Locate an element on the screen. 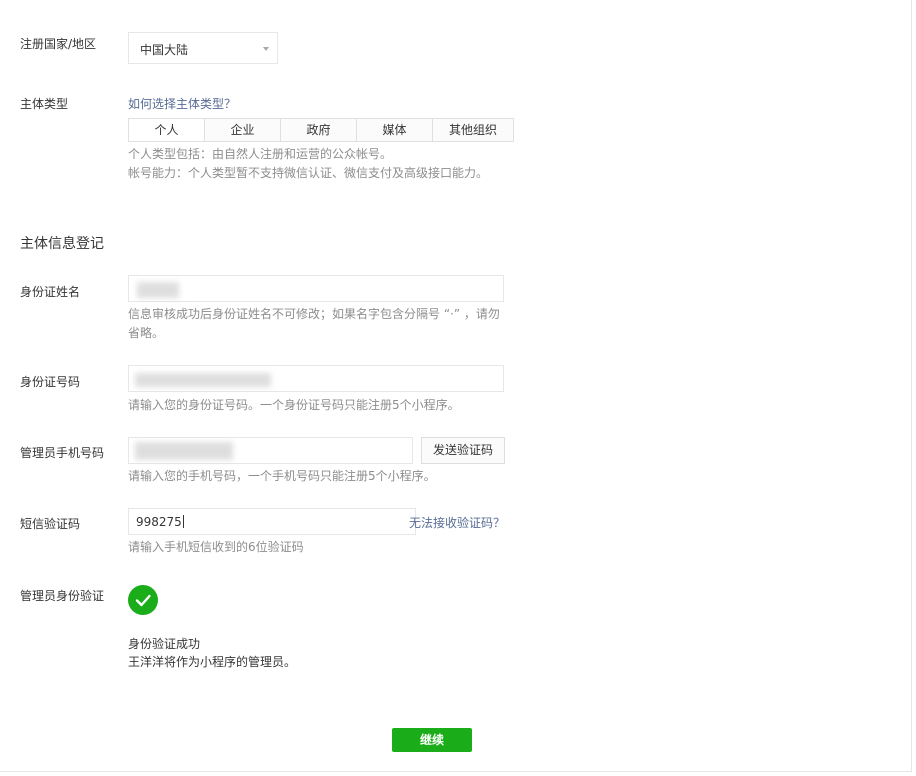 The image size is (916, 776). text-cursor is located at coordinates (183, 521).